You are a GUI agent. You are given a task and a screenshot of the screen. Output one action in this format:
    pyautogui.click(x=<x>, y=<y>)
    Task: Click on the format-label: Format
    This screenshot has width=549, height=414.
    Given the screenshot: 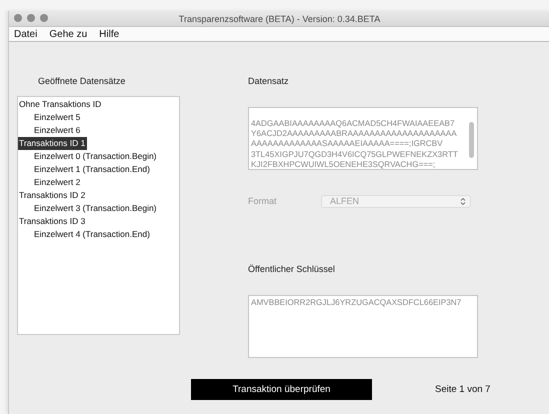 What is the action you would take?
    pyautogui.click(x=263, y=201)
    